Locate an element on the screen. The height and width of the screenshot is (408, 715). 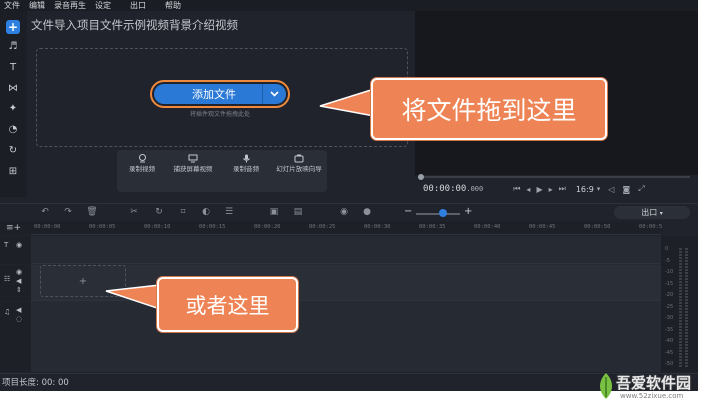
ruler-tick-label: 00:00:50 is located at coordinates (597, 227).